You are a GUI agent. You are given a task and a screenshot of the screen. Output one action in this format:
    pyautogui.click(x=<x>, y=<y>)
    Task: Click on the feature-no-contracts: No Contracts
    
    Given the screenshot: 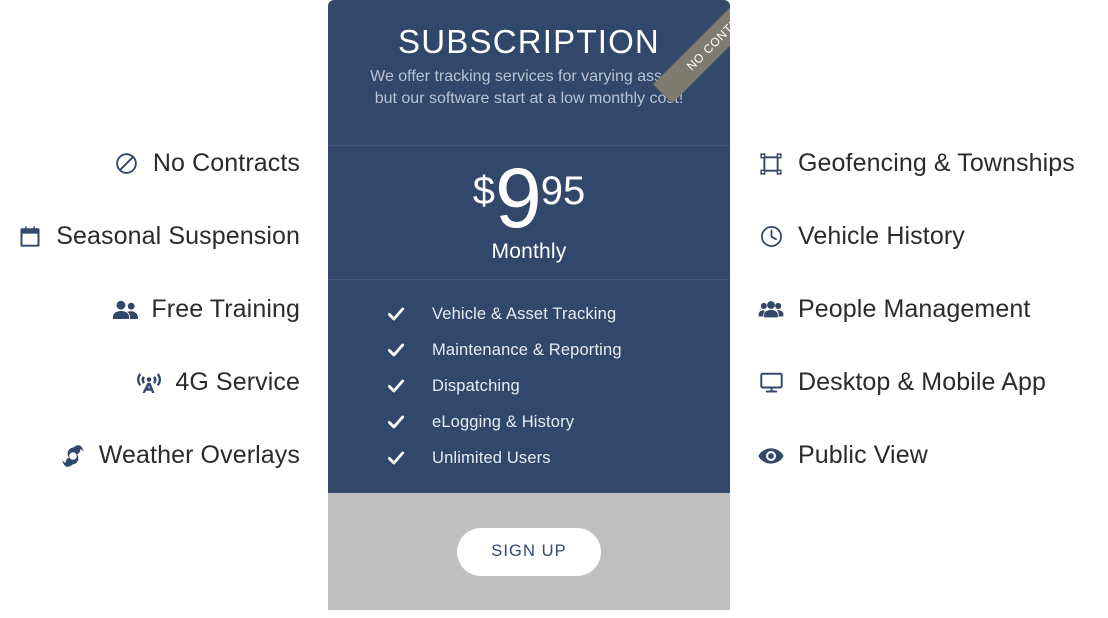 What is the action you would take?
    pyautogui.click(x=207, y=163)
    